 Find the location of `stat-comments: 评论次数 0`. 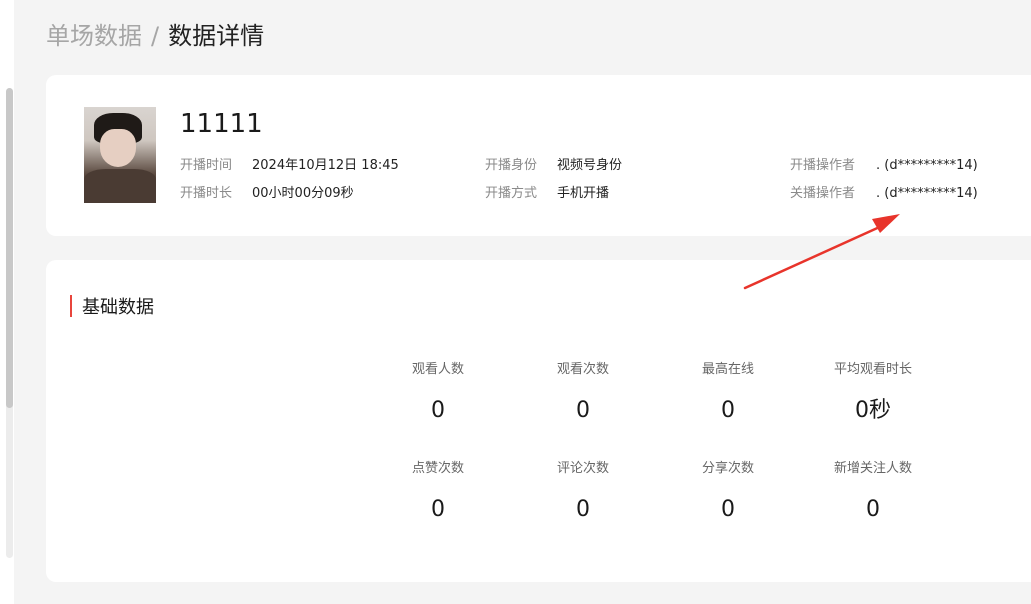

stat-comments: 评论次数 0 is located at coordinates (583, 492).